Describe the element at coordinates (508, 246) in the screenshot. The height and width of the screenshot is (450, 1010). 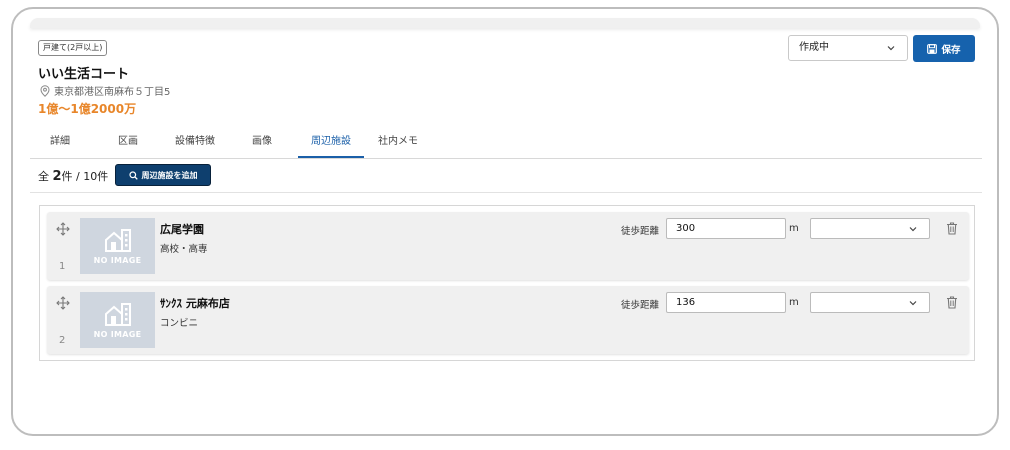
I see `facility-row: 1 NO IMAGE 広尾学園 高校・高専 徒歩距離 300 m` at that location.